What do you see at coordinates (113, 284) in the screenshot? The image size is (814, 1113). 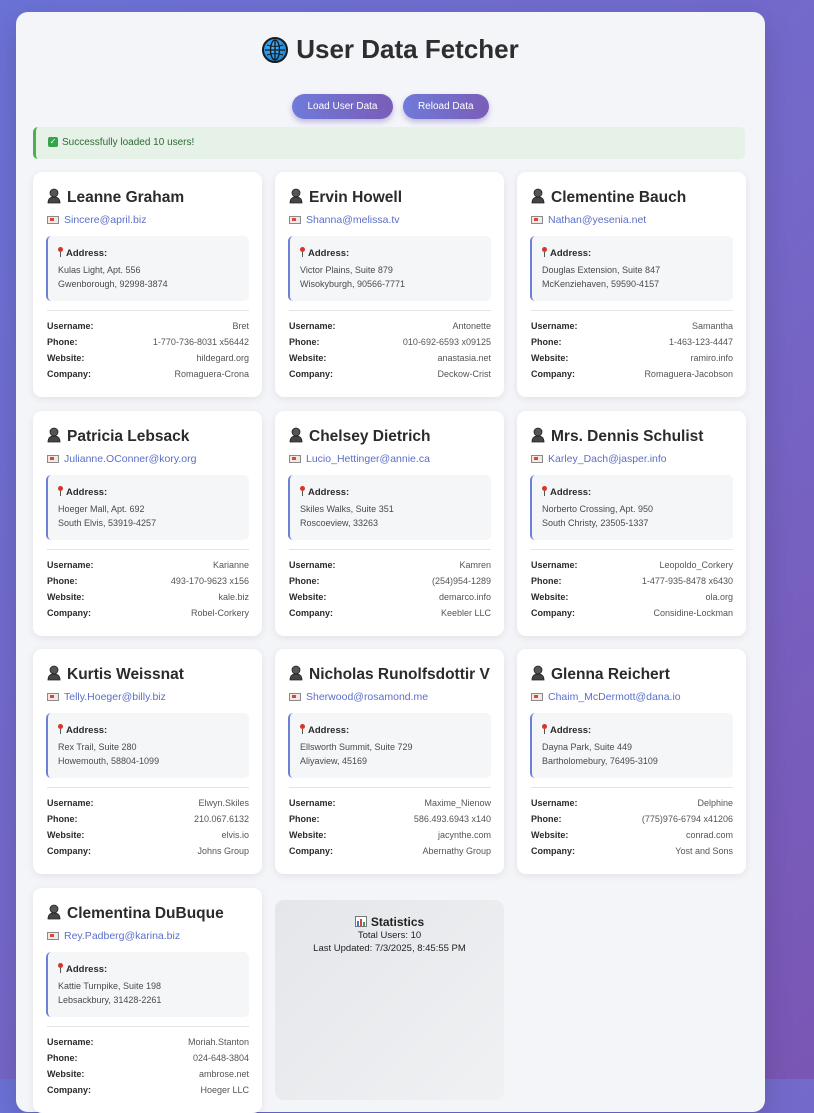 I see `address-line-2: Gwenborough, 92998-3874` at bounding box center [113, 284].